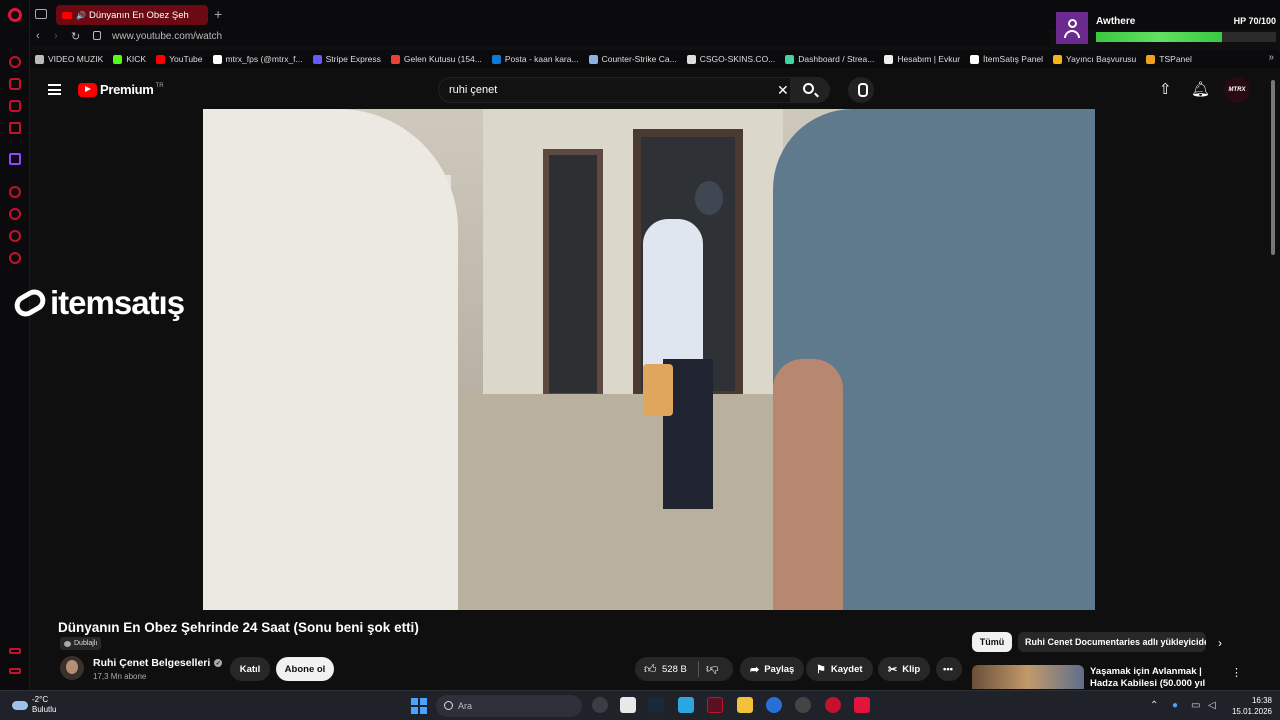 This screenshot has width=1280, height=720. Describe the element at coordinates (15, 84) in the screenshot. I see `aria-icon` at that location.